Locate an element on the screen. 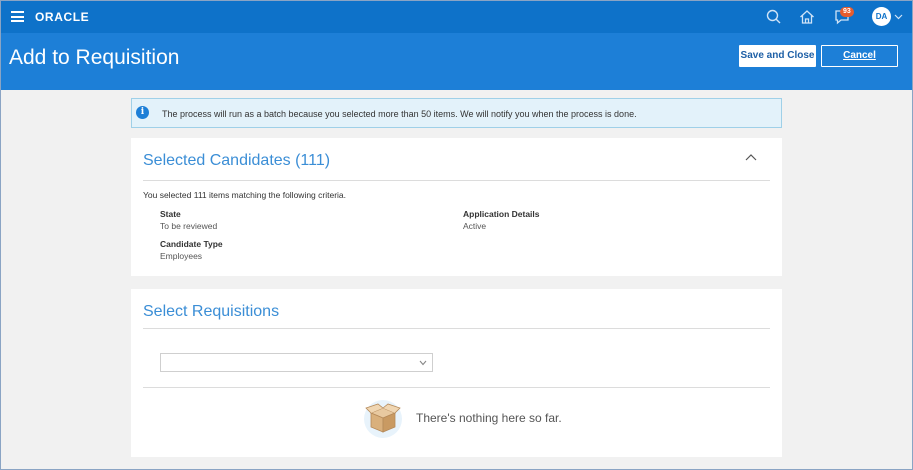 This screenshot has width=913, height=470. oracle-logo: ORACLE is located at coordinates (62, 17).